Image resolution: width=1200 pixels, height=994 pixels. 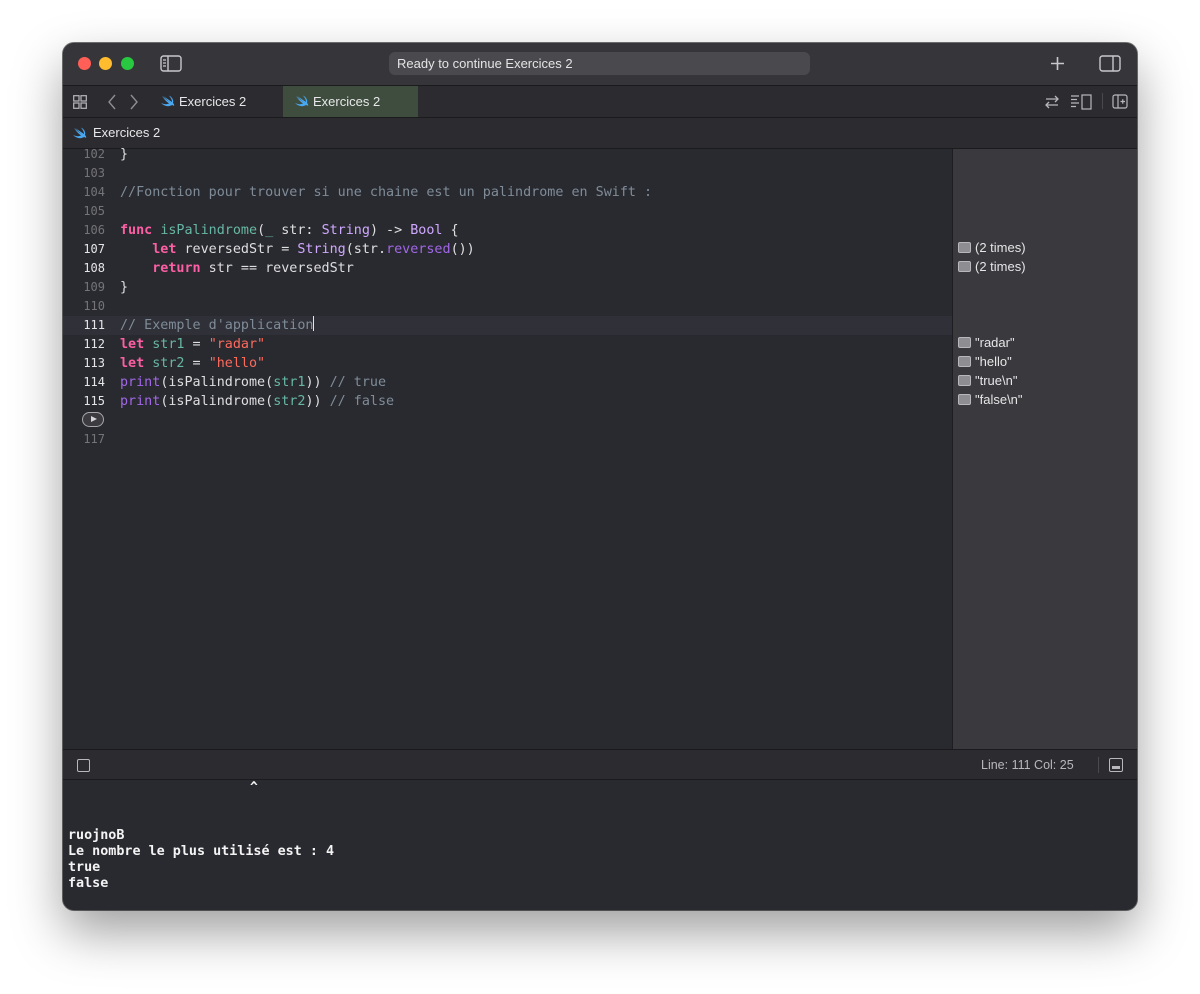 I want to click on close-button, so click(x=84, y=63).